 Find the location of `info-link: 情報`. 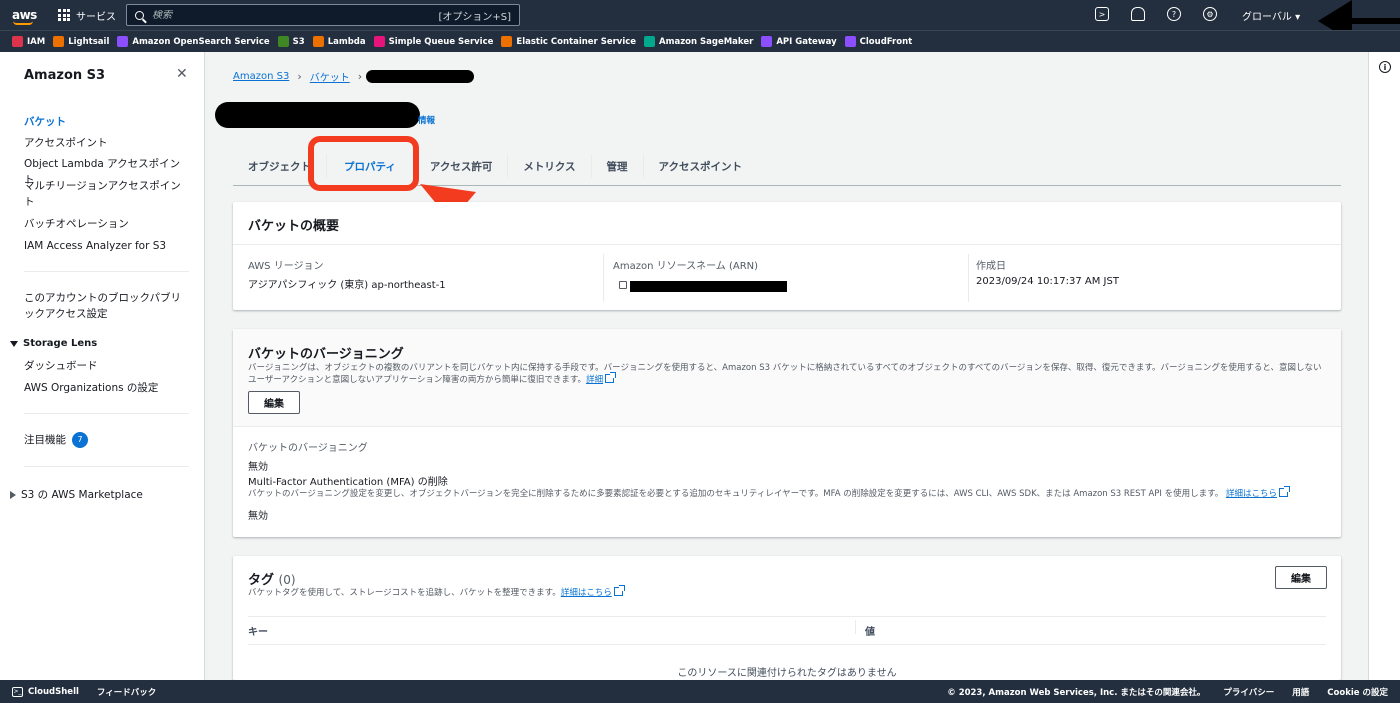

info-link: 情報 is located at coordinates (426, 120).